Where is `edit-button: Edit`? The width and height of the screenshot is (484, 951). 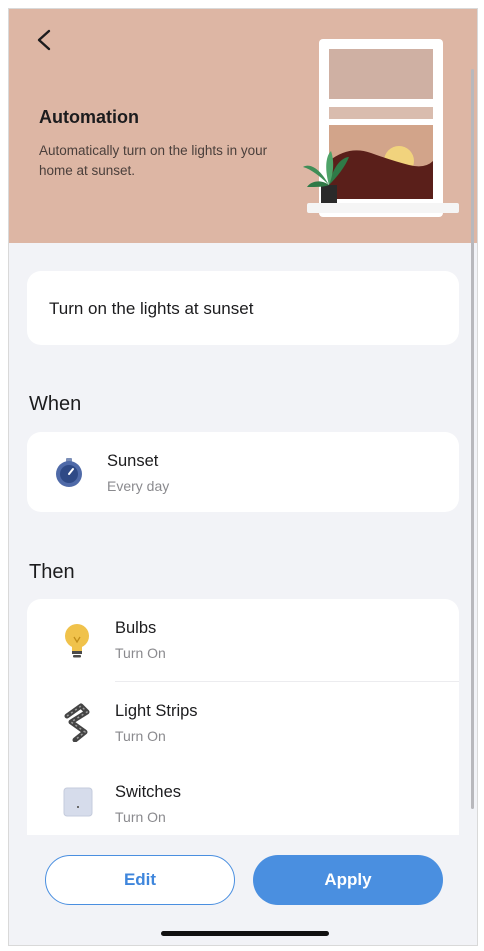
edit-button: Edit is located at coordinates (140, 880).